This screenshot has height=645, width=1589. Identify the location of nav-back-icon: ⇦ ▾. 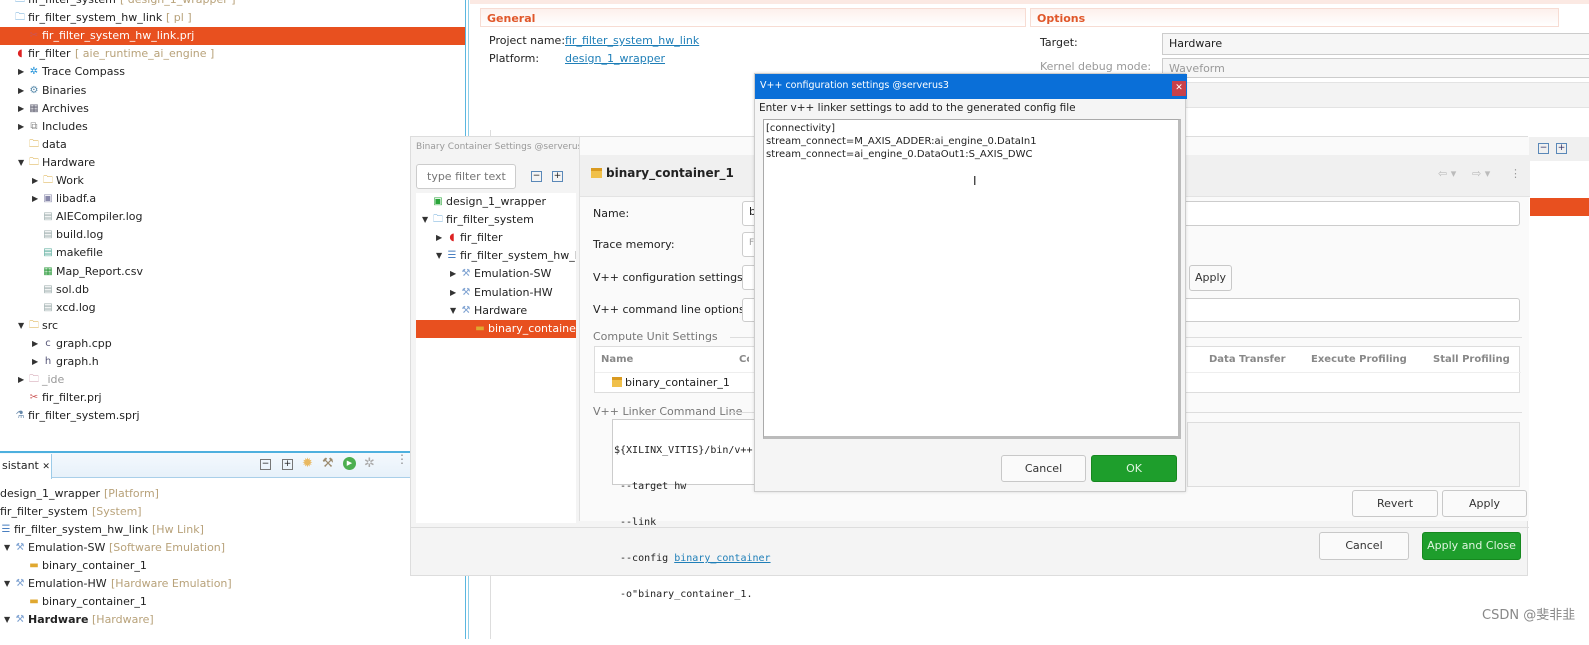
(1447, 173).